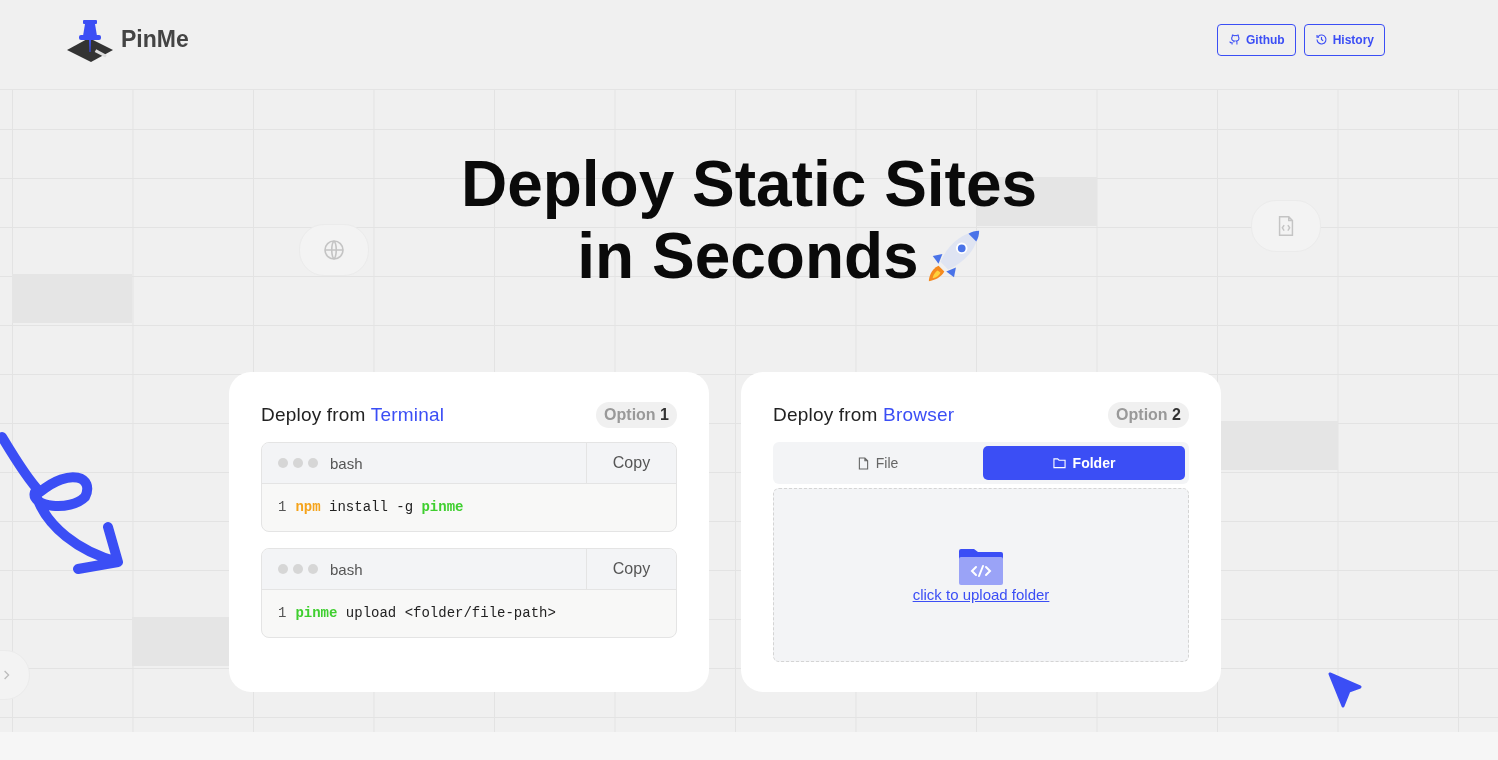 The width and height of the screenshot is (1498, 760). What do you see at coordinates (636, 415) in the screenshot?
I see `option-badge: Option 1` at bounding box center [636, 415].